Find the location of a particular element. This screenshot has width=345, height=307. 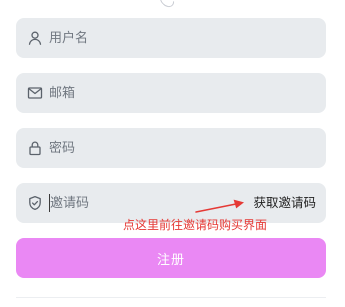

invite-code-input is located at coordinates (124, 203).